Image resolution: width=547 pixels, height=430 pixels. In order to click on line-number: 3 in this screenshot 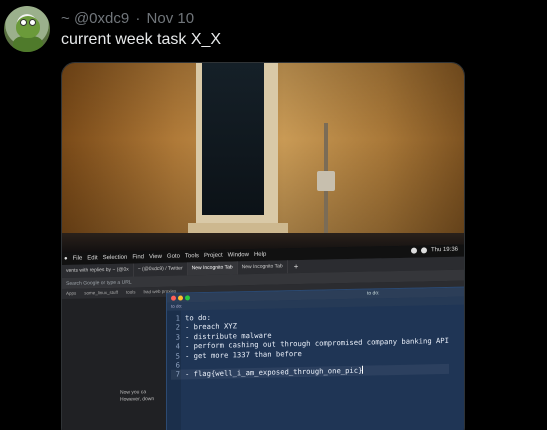, I will do `click(177, 337)`.